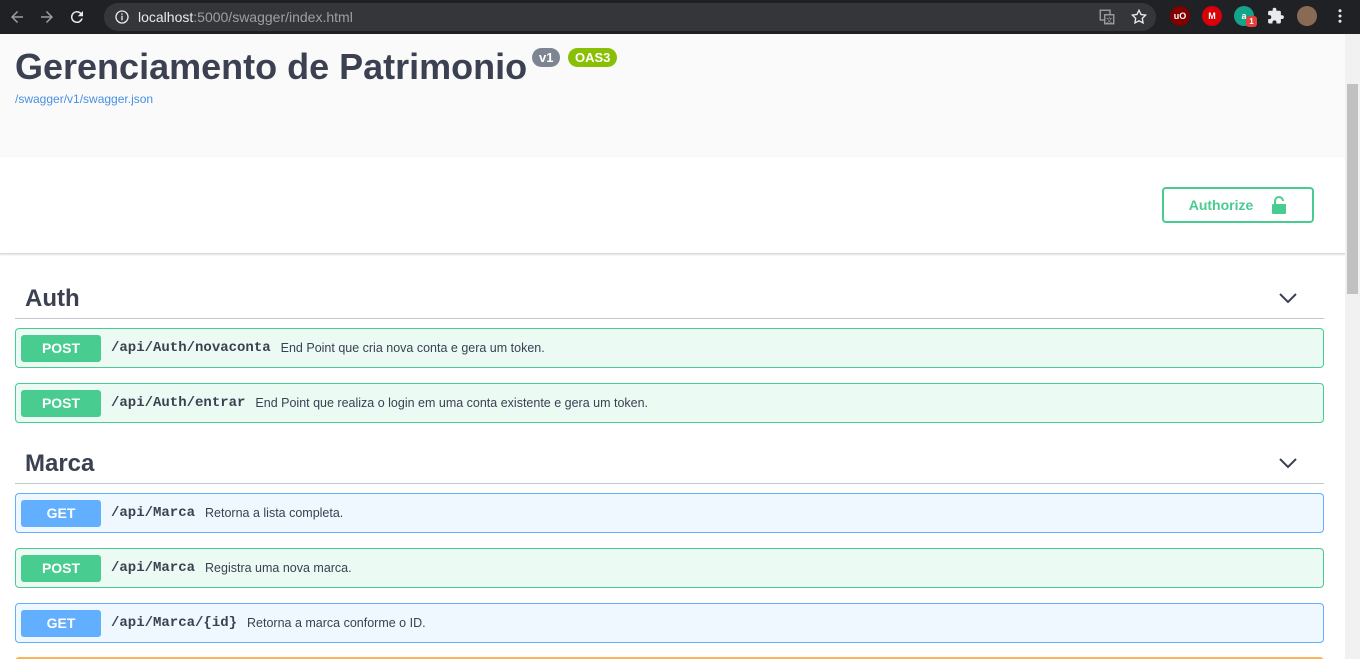  What do you see at coordinates (1251, 21) in the screenshot?
I see `notification-badge-icon: 1` at bounding box center [1251, 21].